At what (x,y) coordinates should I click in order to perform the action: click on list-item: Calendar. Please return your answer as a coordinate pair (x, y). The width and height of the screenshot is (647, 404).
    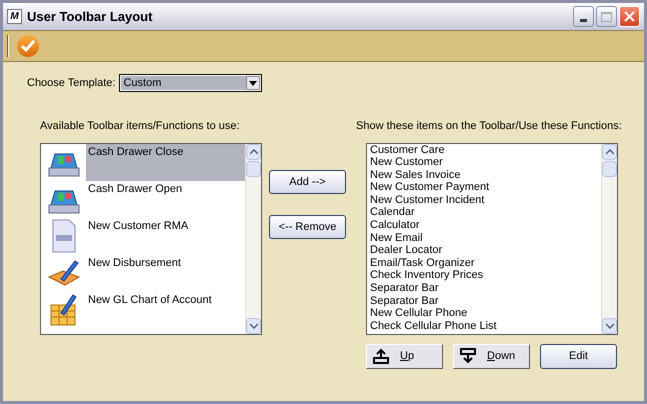
    Looking at the image, I should click on (485, 213).